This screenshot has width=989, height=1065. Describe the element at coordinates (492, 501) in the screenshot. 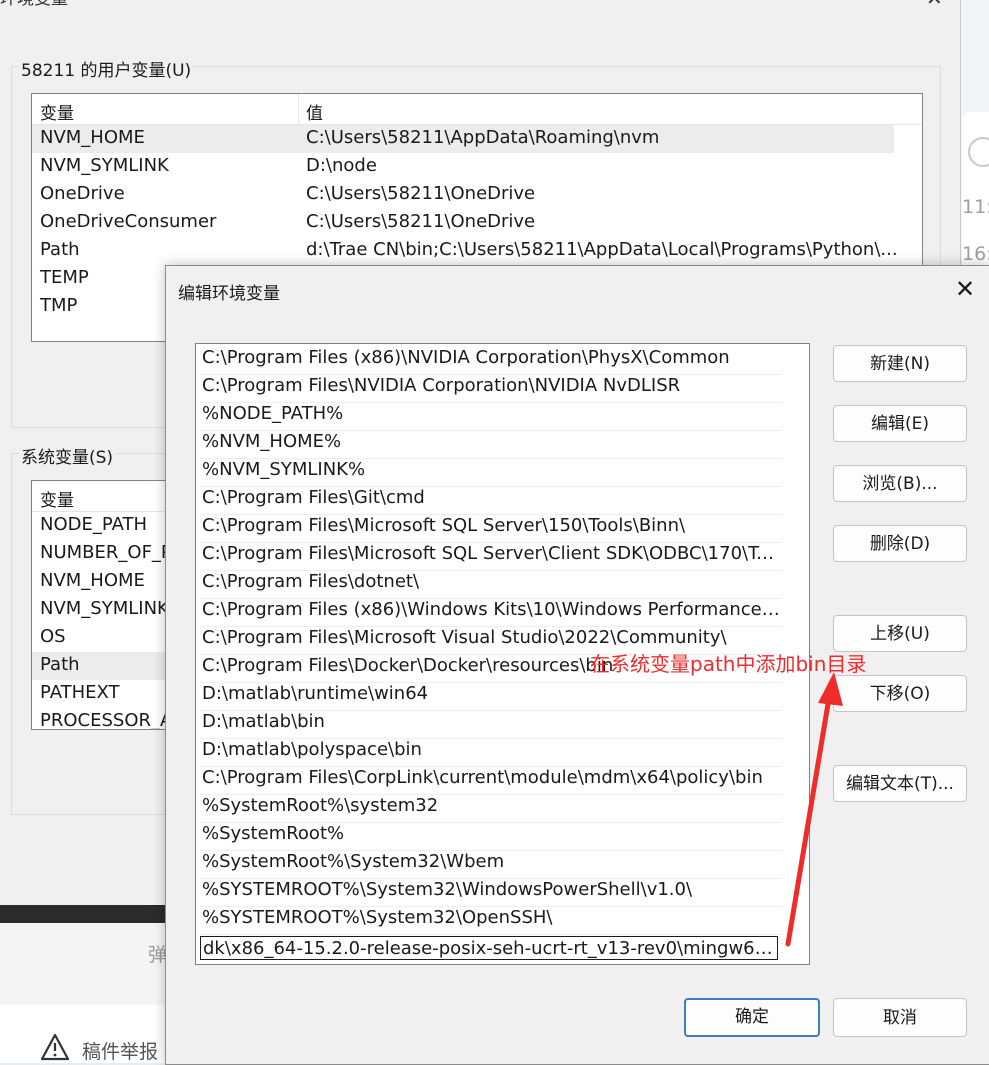

I see `path-item: C:\Program Files\Git\cmd` at that location.